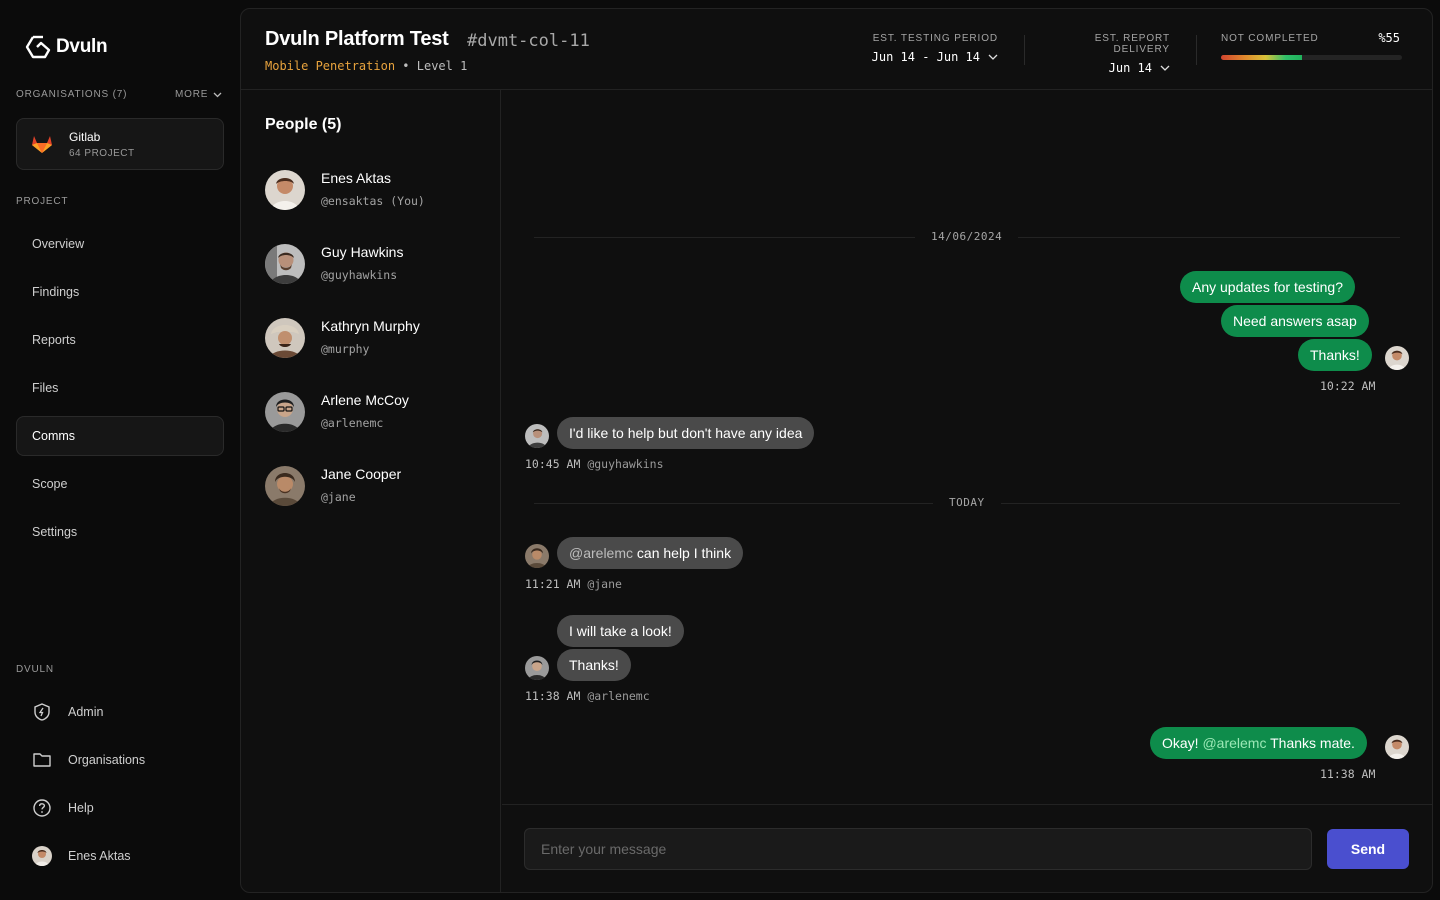  I want to click on message-bubble: @arelemc can help I think, so click(650, 553).